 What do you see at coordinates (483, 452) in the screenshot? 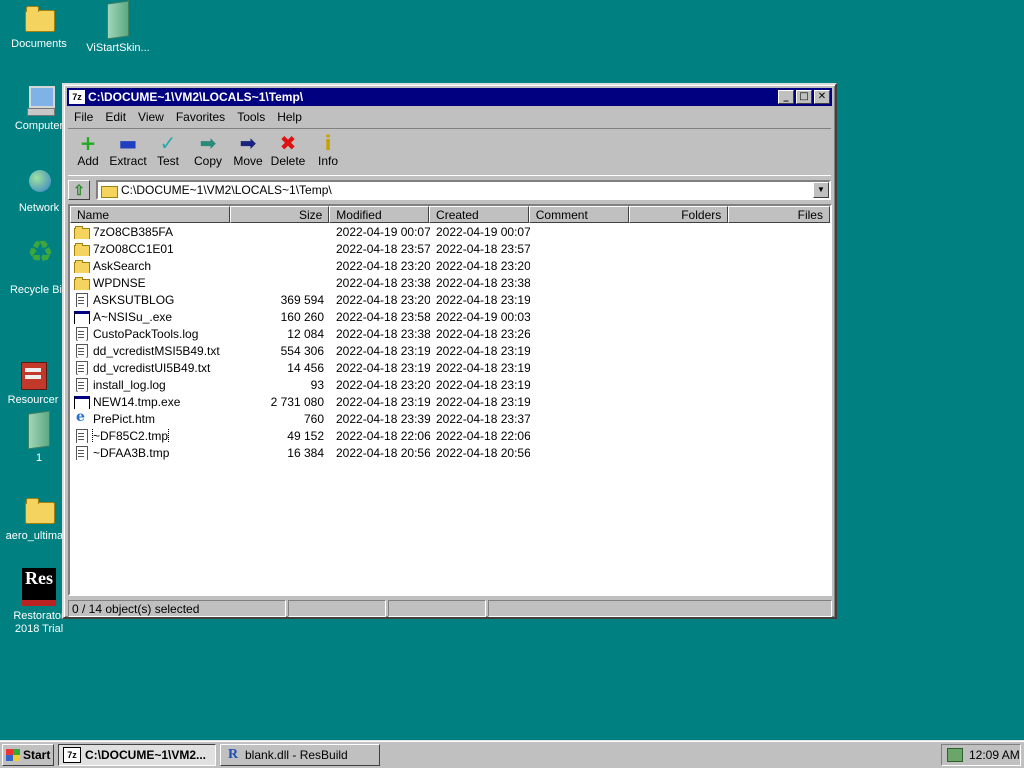
I see `cell-created: 2022-04-18 20:56` at bounding box center [483, 452].